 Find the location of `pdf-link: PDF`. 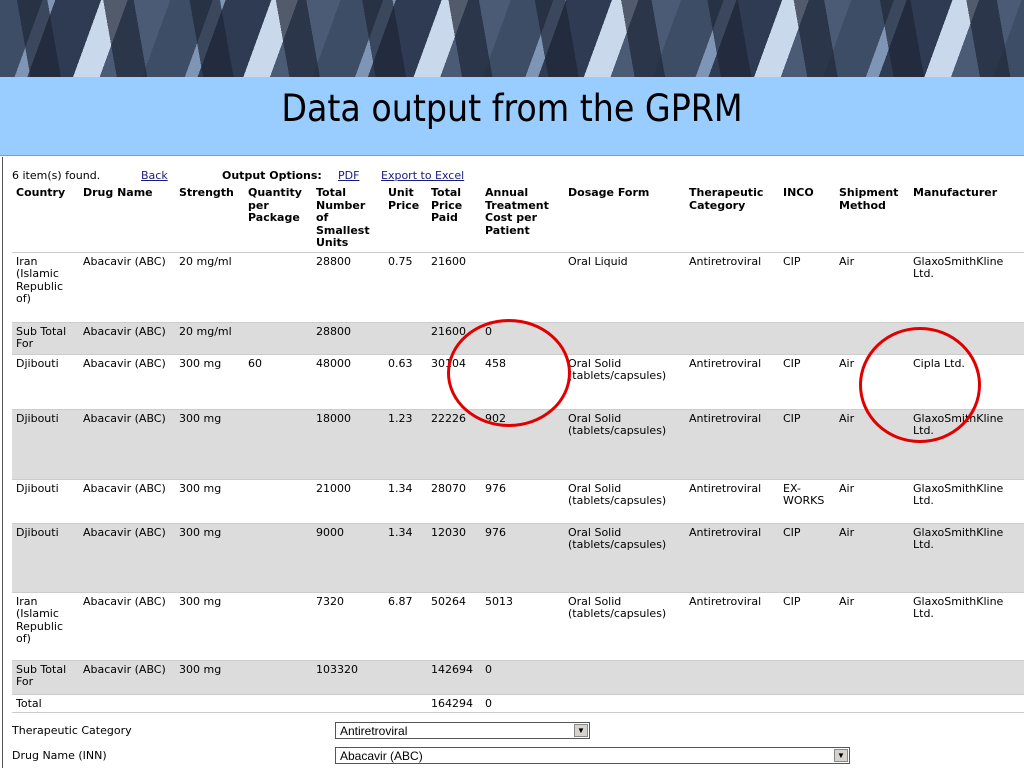

pdf-link: PDF is located at coordinates (348, 175).